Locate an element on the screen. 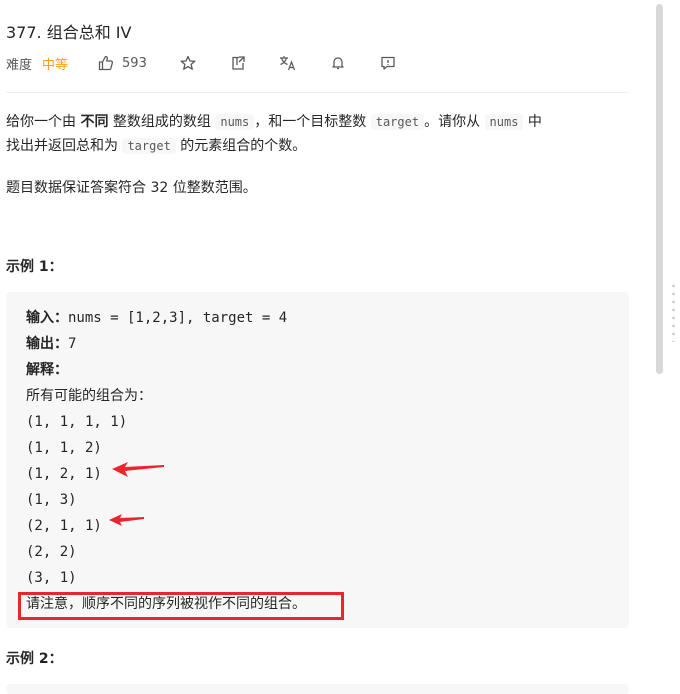 The image size is (680, 694). example-2-title: 示例 2： is located at coordinates (34, 659).